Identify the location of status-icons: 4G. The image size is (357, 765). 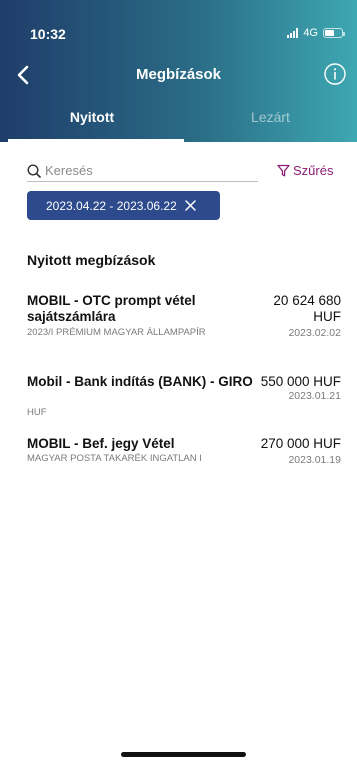
(316, 33).